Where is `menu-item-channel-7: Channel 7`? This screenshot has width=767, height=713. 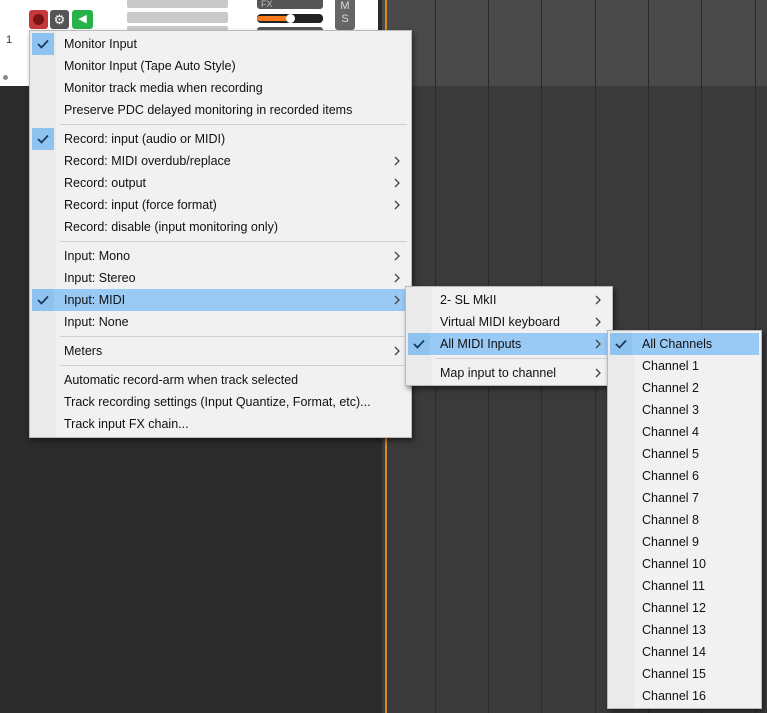
menu-item-channel-7: Channel 7 is located at coordinates (684, 498).